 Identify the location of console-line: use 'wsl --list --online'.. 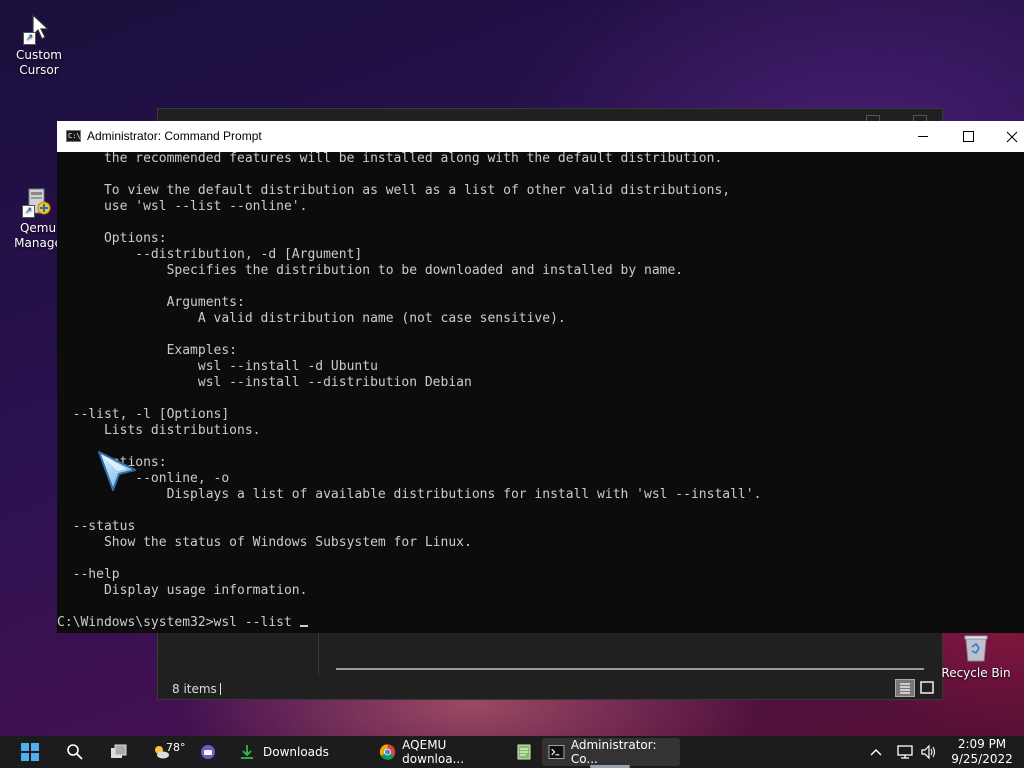
(182, 206).